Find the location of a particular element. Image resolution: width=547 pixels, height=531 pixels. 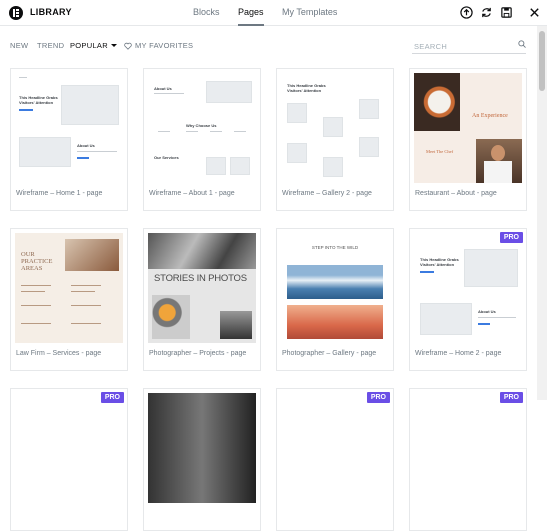

wf-about: About Us is located at coordinates (86, 145).